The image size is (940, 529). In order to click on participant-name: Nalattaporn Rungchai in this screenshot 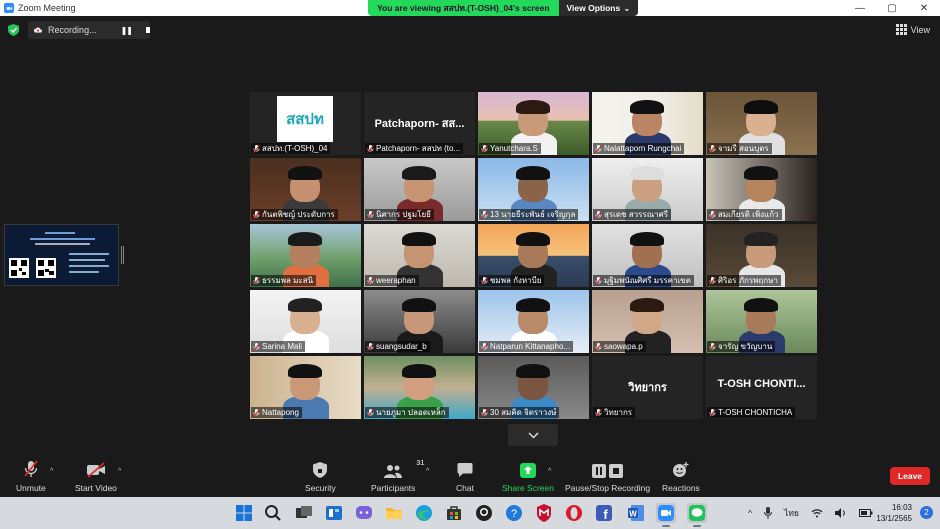, I will do `click(643, 148)`.